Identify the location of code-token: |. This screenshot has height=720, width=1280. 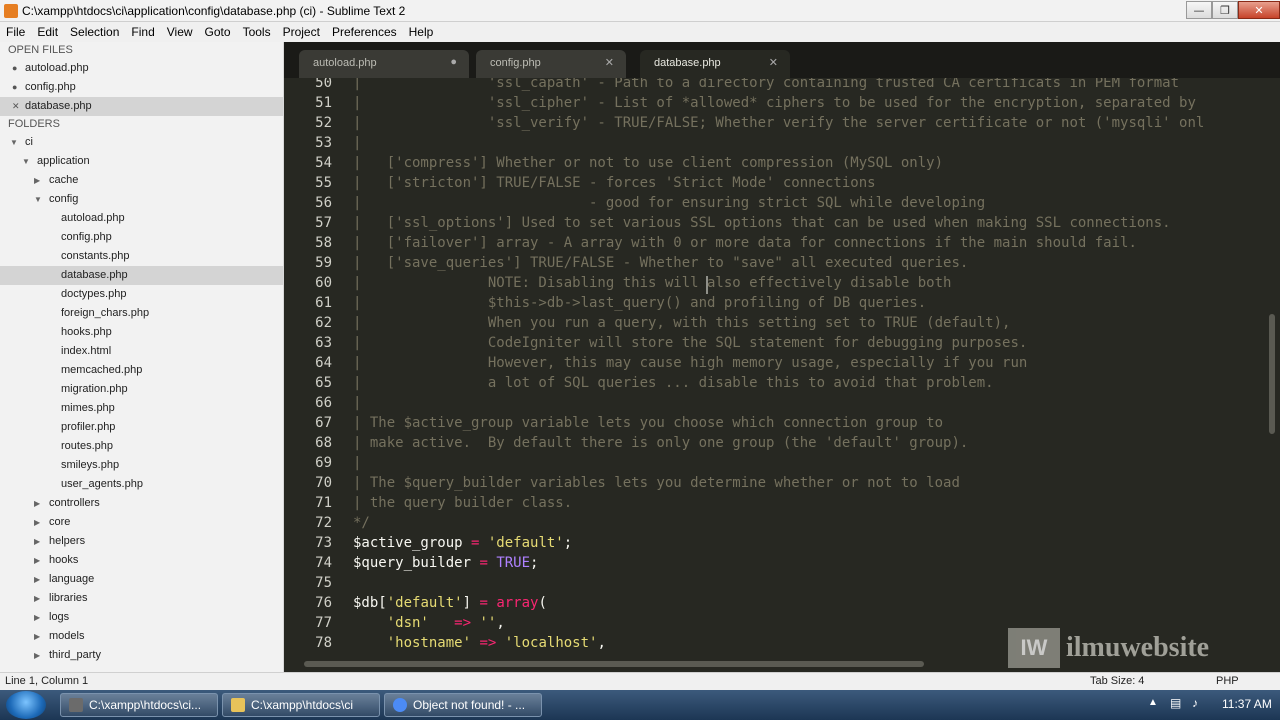
(357, 403).